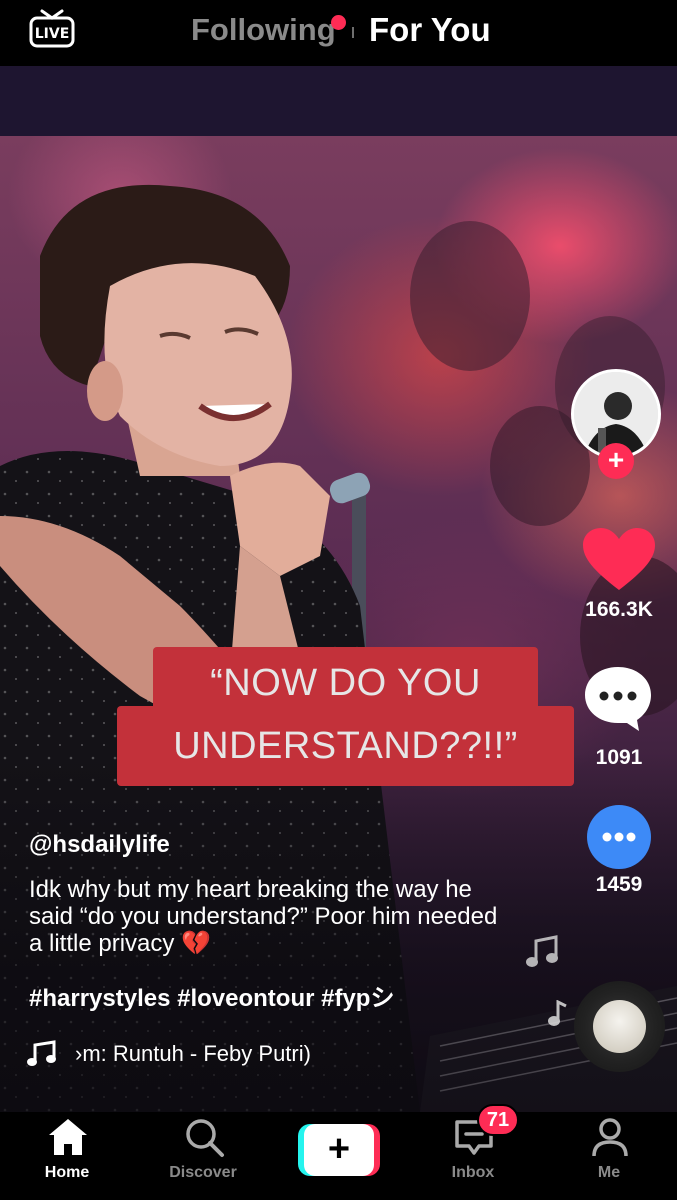  Describe the element at coordinates (353, 32) in the screenshot. I see `tab-divider` at that location.